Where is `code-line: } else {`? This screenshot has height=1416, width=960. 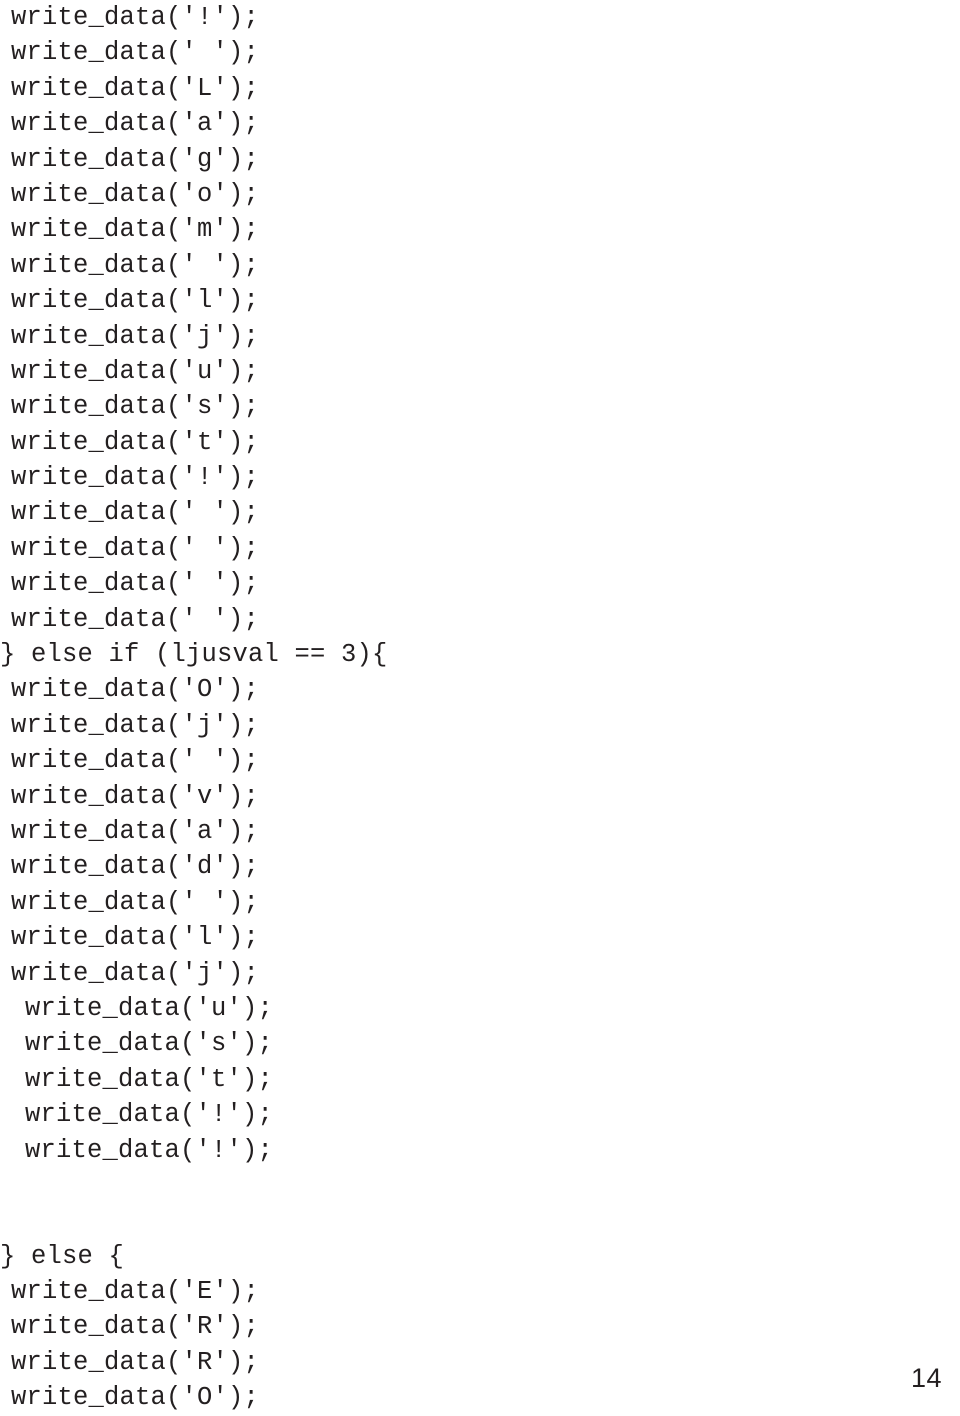 code-line: } else { is located at coordinates (62, 1256).